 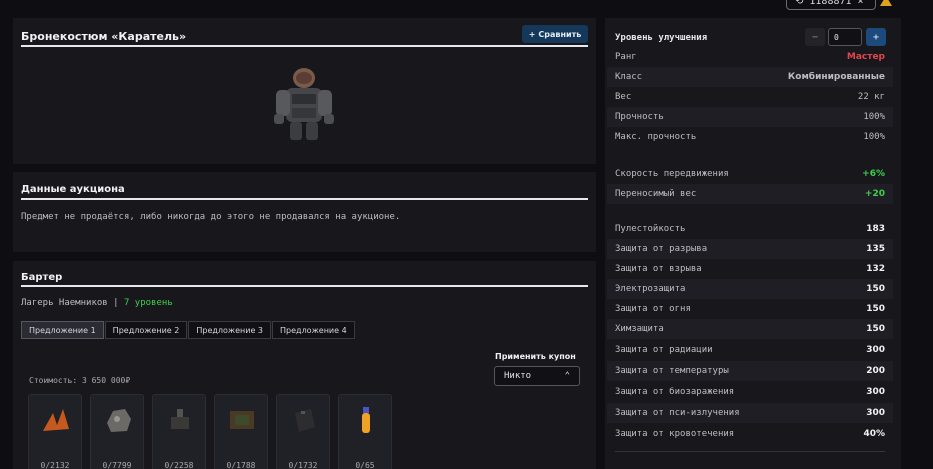 What do you see at coordinates (815, 37) in the screenshot?
I see `upgrade-minus-button: −` at bounding box center [815, 37].